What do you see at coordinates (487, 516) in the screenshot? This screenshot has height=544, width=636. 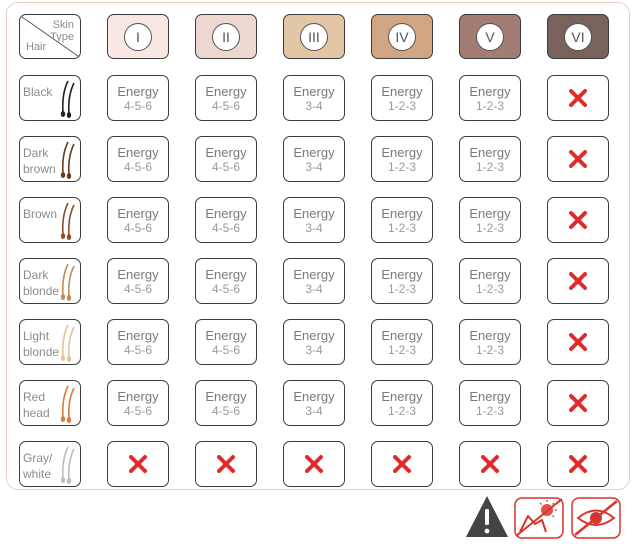 I see `warning-icon` at bounding box center [487, 516].